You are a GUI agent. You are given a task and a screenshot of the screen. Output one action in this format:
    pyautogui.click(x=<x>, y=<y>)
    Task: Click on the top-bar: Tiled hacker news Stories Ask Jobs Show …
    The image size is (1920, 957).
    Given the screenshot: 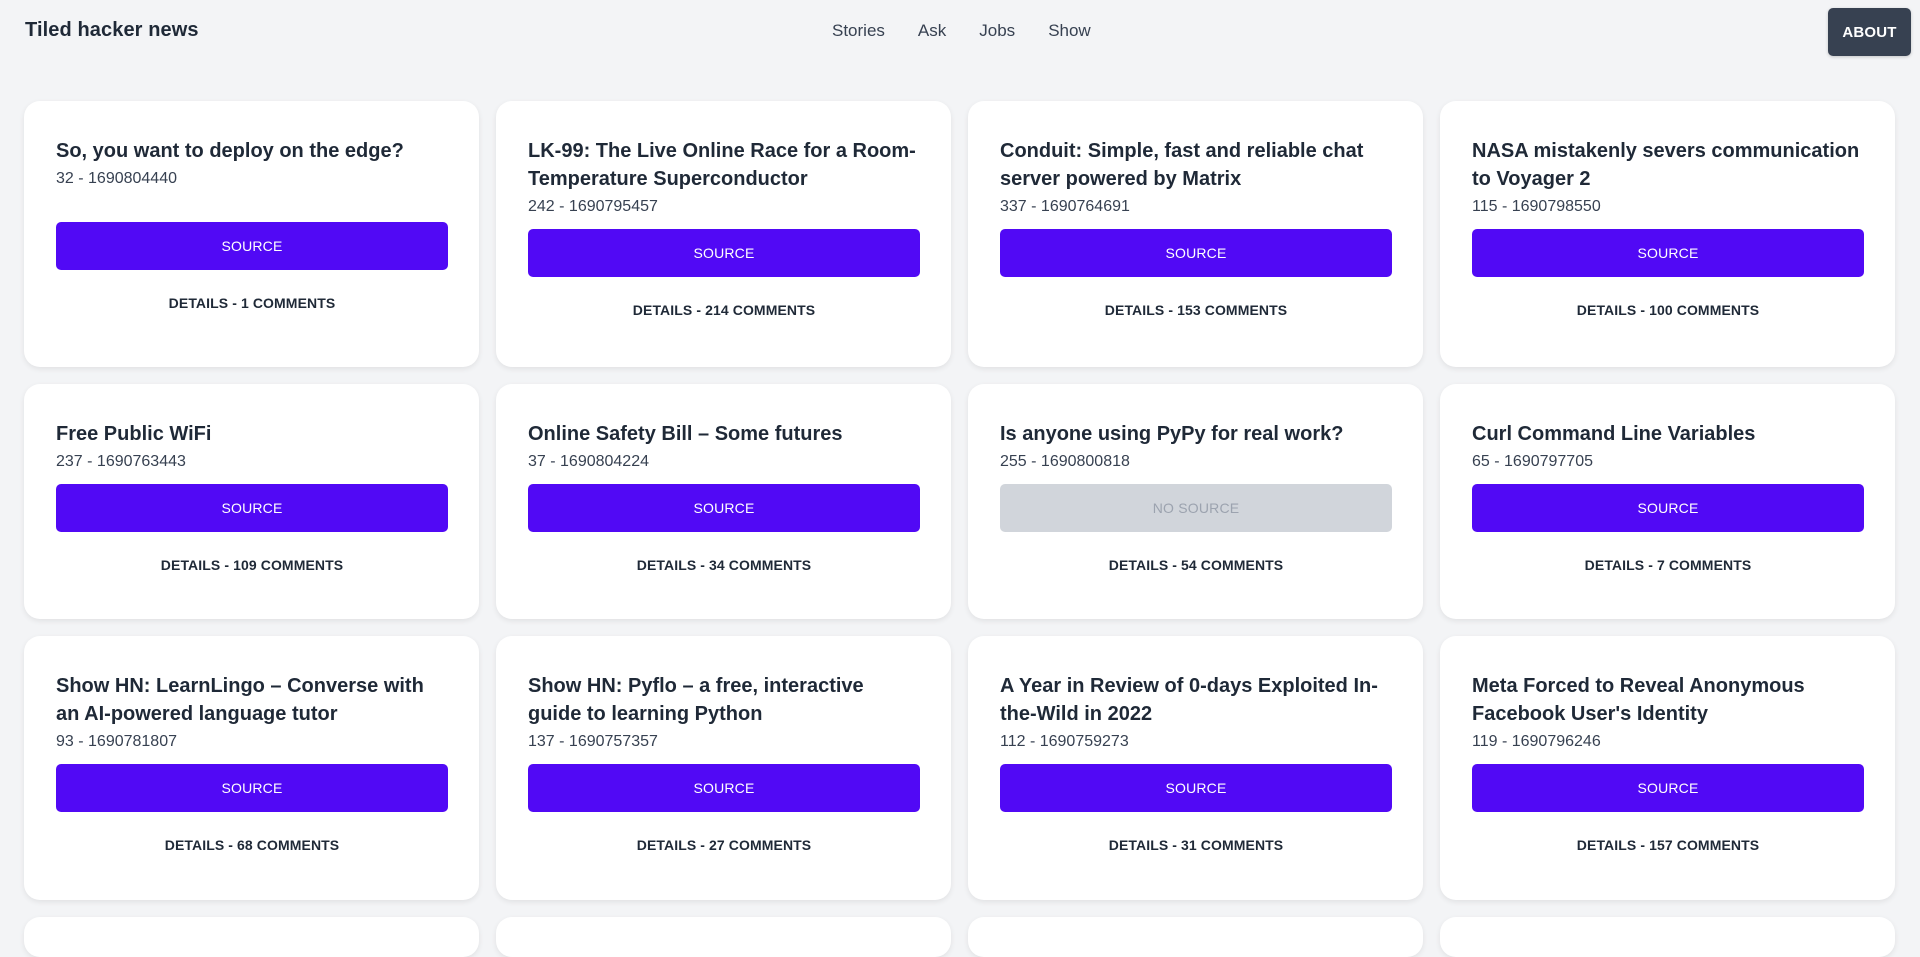 What is the action you would take?
    pyautogui.click(x=960, y=32)
    